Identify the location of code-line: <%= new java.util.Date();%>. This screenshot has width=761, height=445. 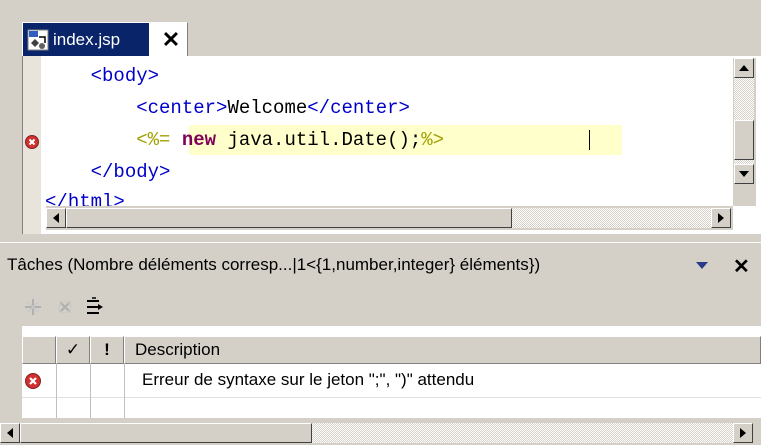
(244, 140).